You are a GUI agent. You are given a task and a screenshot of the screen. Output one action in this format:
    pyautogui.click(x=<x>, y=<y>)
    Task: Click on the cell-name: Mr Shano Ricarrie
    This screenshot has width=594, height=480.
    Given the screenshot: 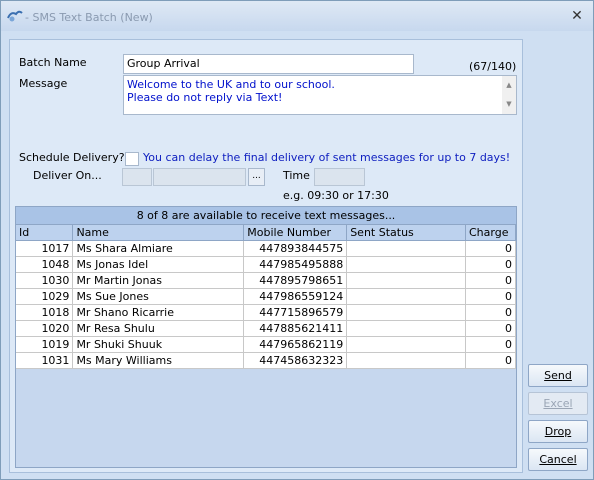 What is the action you would take?
    pyautogui.click(x=158, y=312)
    